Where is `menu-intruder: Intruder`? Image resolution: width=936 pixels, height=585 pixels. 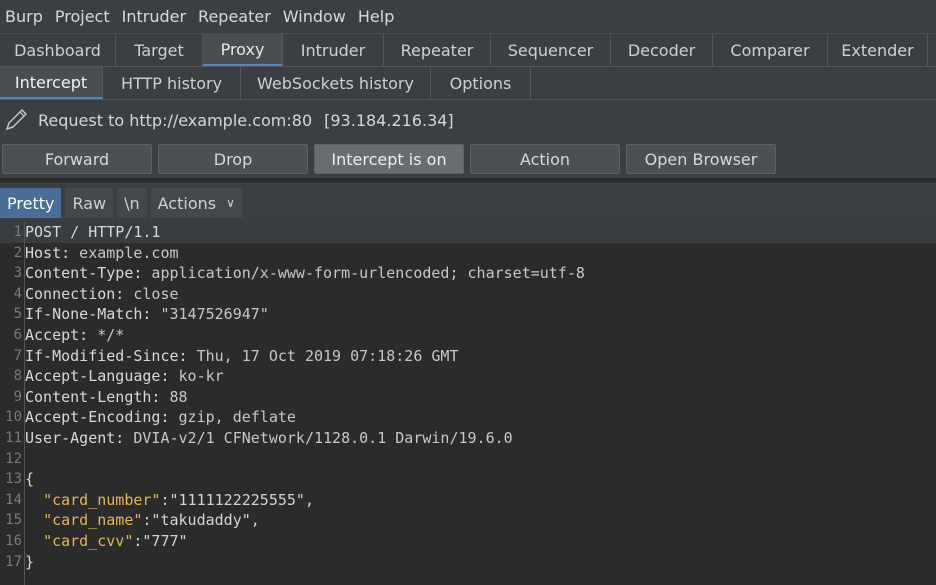
menu-intruder: Intruder is located at coordinates (154, 16).